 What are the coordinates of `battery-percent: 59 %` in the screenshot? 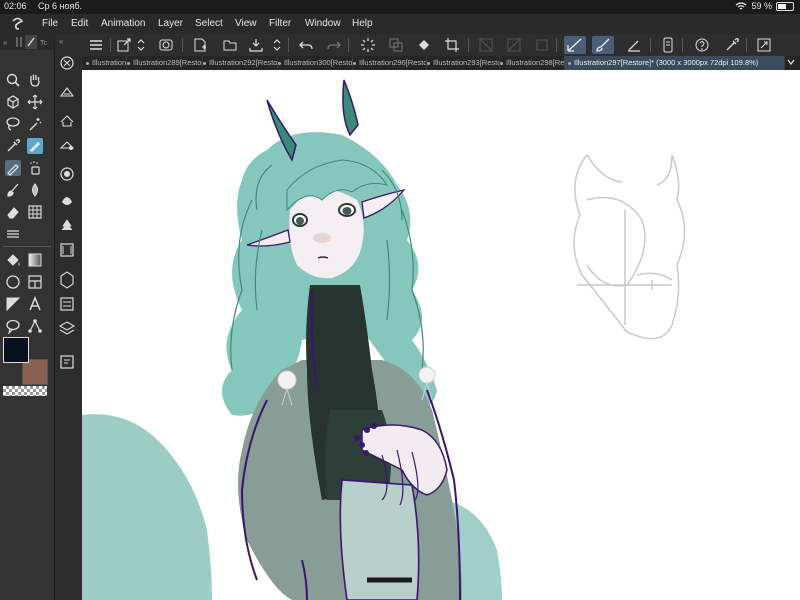 It's located at (761, 6).